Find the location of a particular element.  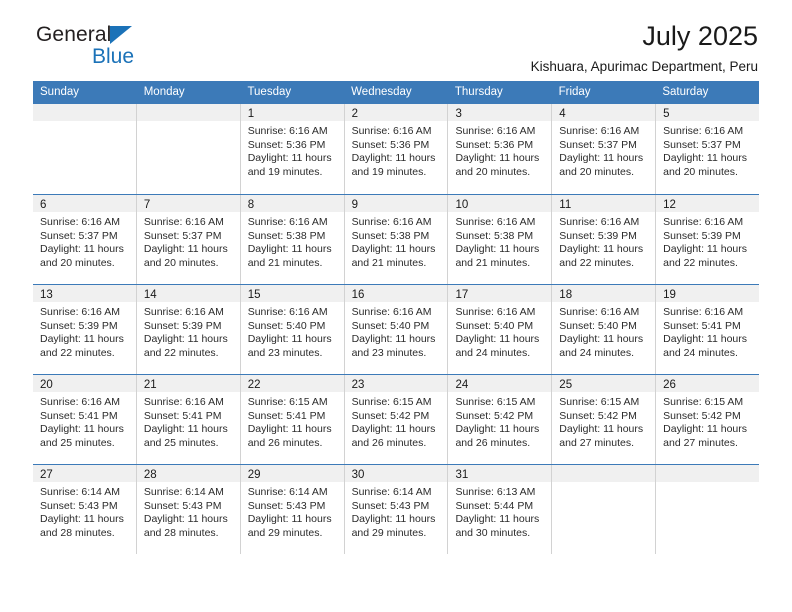

day-number-bar: 9 is located at coordinates (396, 203).